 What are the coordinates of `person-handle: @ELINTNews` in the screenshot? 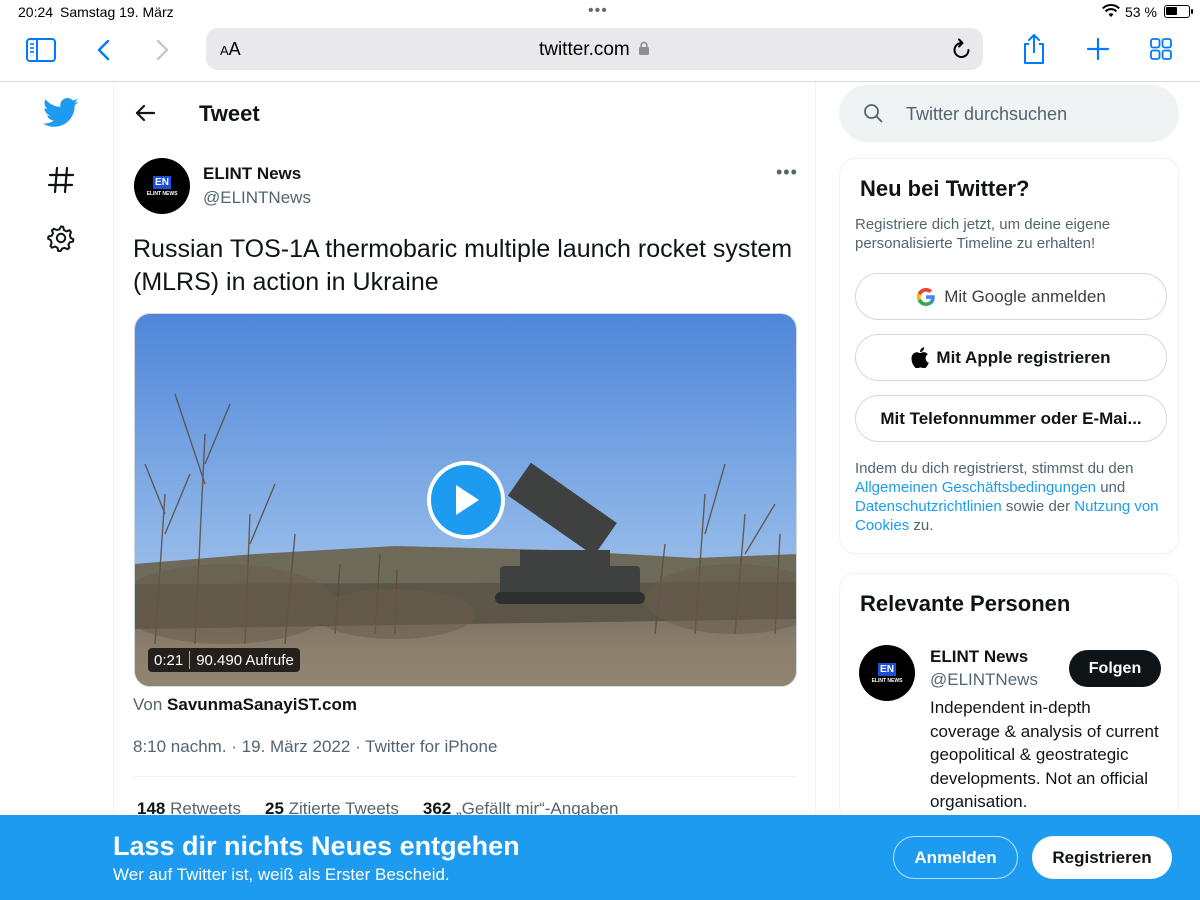 It's located at (984, 680).